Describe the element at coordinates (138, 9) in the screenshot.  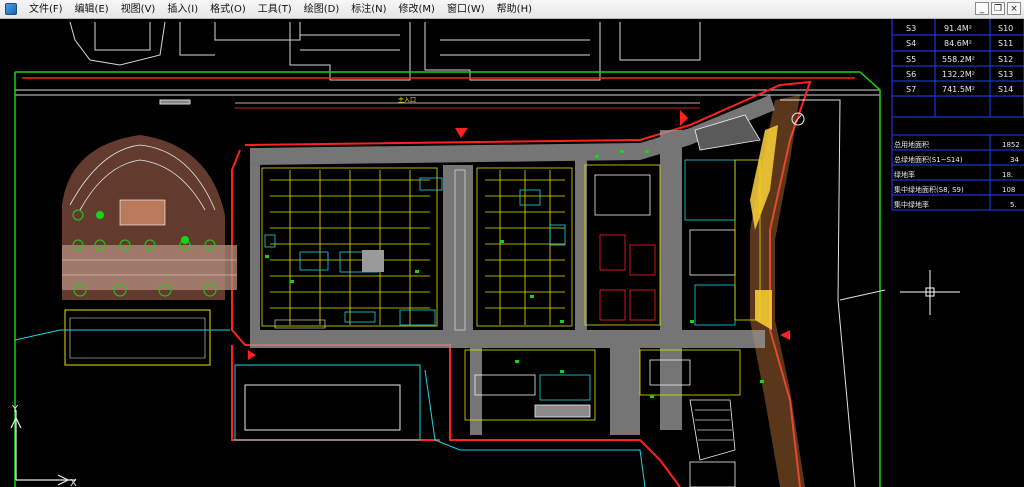
I see `menu-view: 视图(V)` at that location.